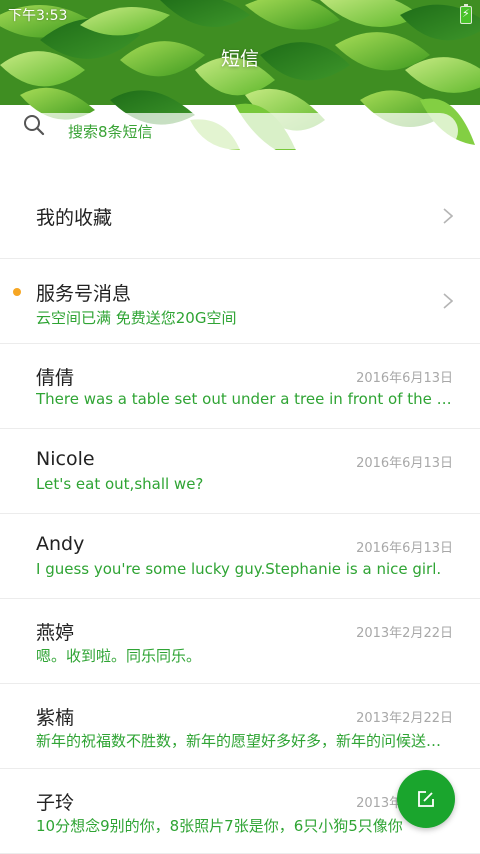 The image size is (480, 854). I want to click on unread-dot, so click(17, 292).